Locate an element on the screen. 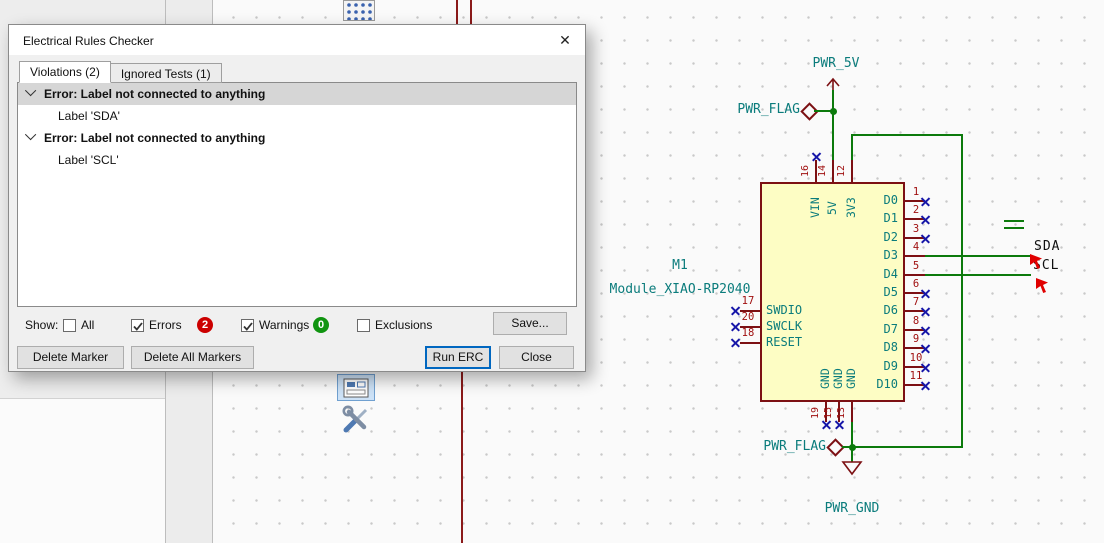 Image resolution: width=1104 pixels, height=543 pixels. pin-name: D5 is located at coordinates (890, 292).